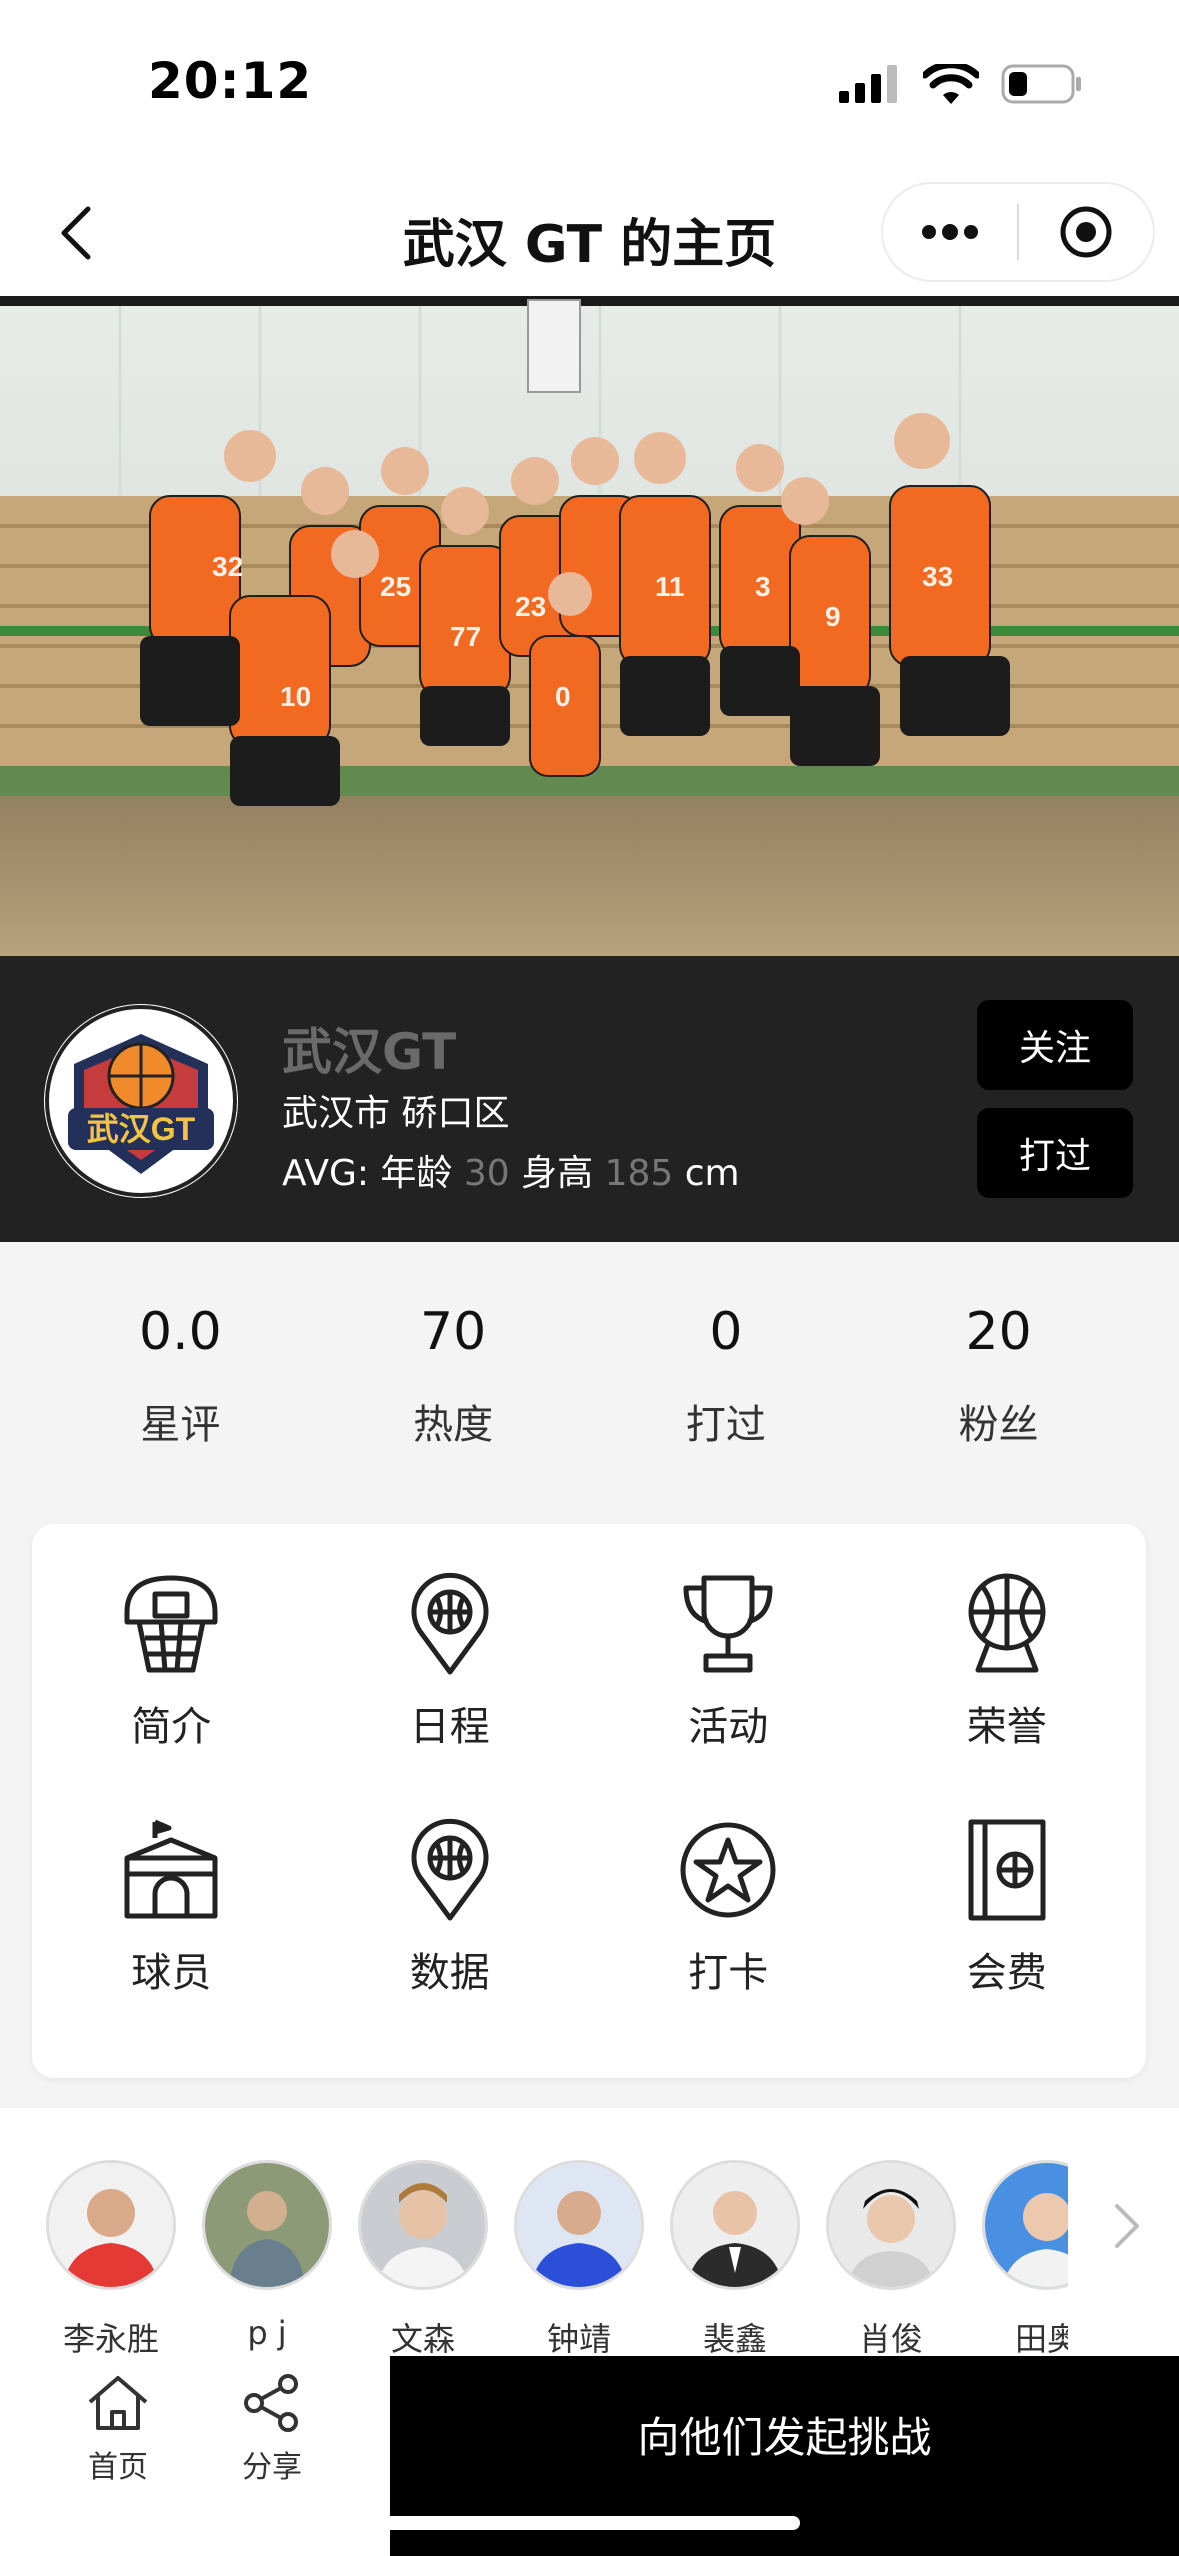 The image size is (1179, 2556). What do you see at coordinates (1007, 1695) in the screenshot?
I see `feature-honors: 荣誉` at bounding box center [1007, 1695].